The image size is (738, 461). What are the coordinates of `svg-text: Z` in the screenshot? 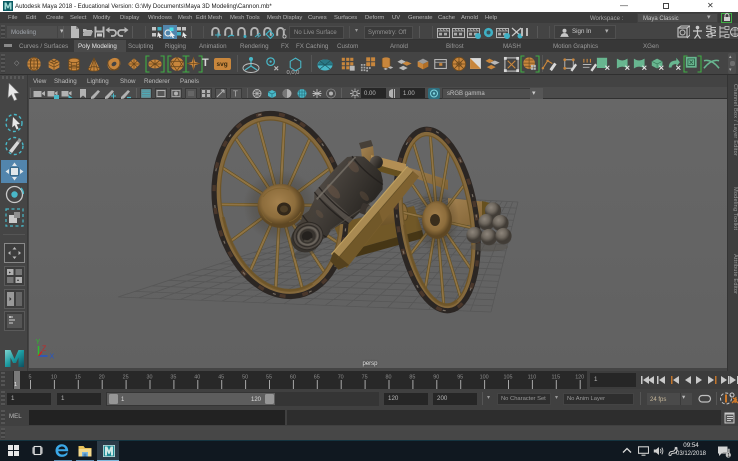 It's located at (44, 349).